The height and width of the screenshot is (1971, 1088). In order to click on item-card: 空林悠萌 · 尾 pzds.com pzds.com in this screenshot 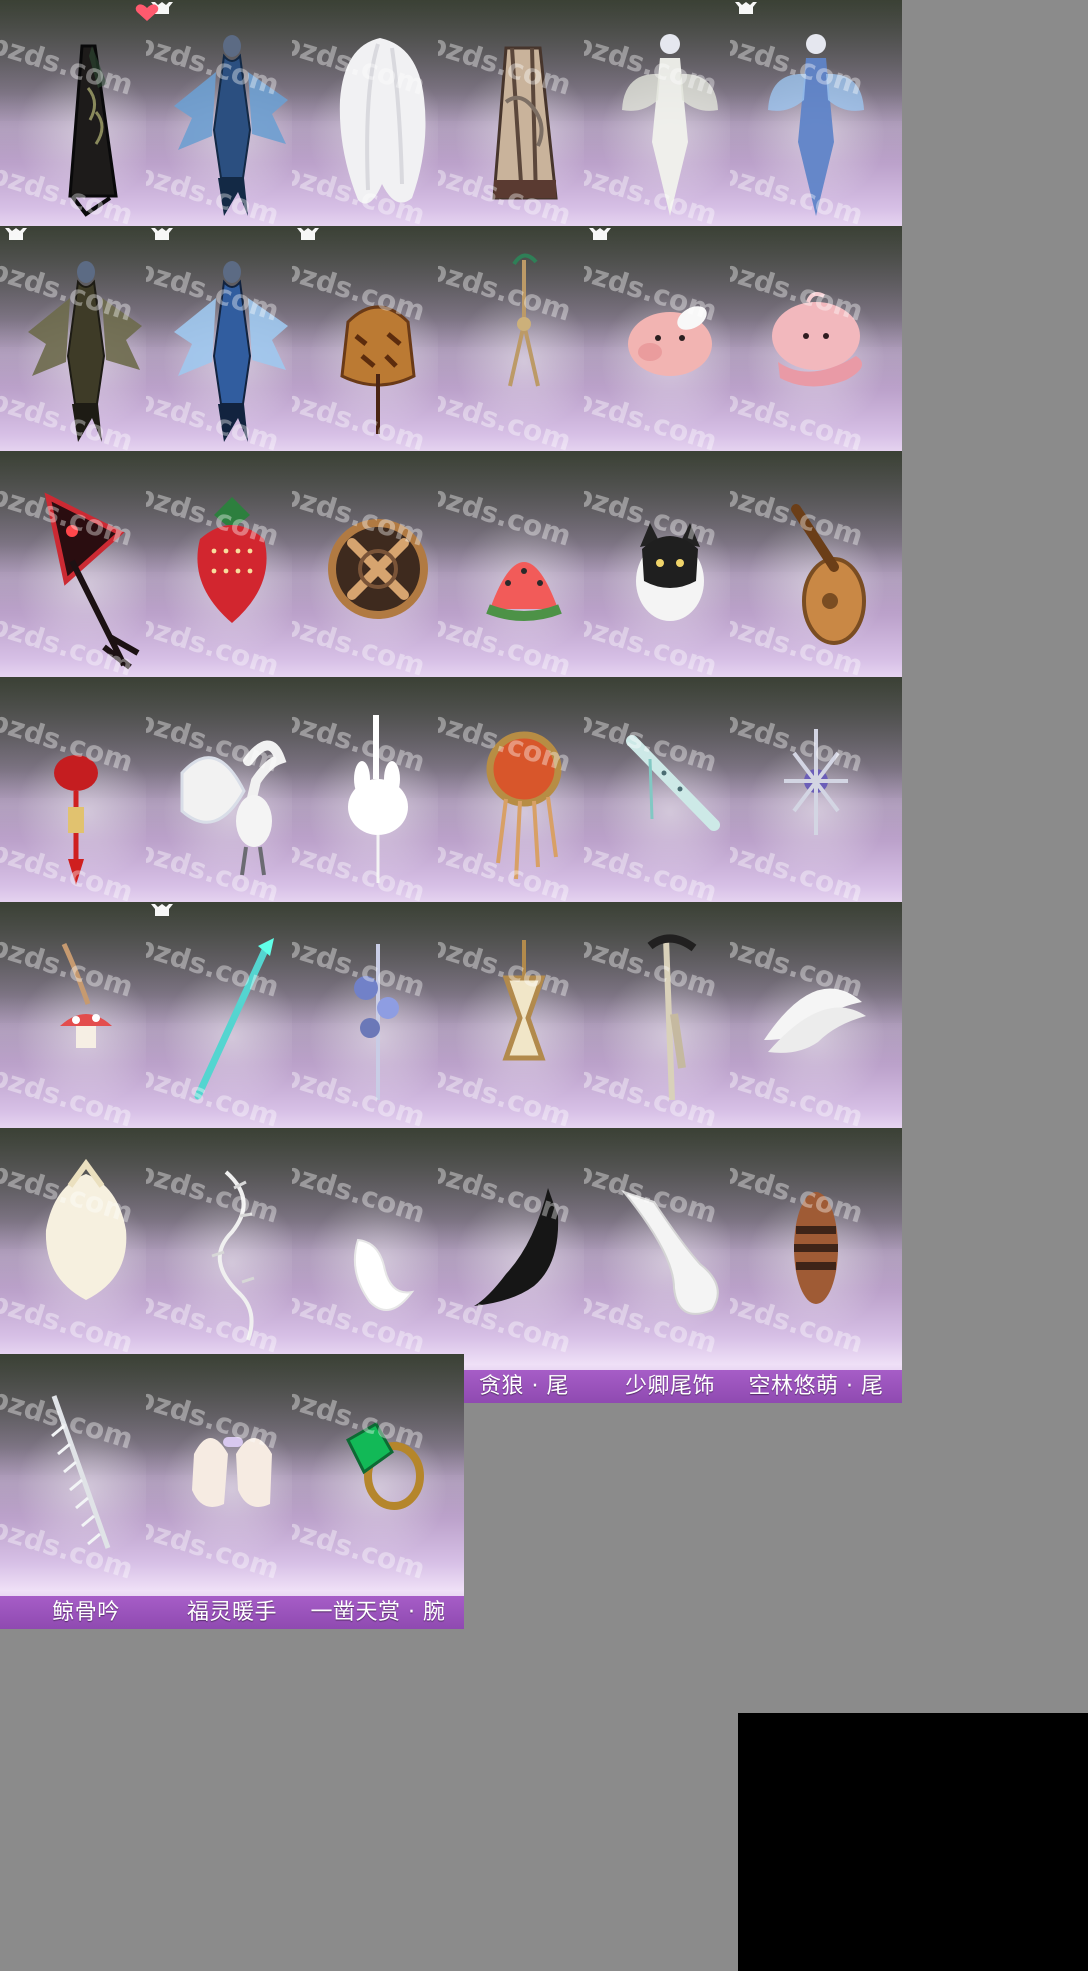, I will do `click(816, 1265)`.